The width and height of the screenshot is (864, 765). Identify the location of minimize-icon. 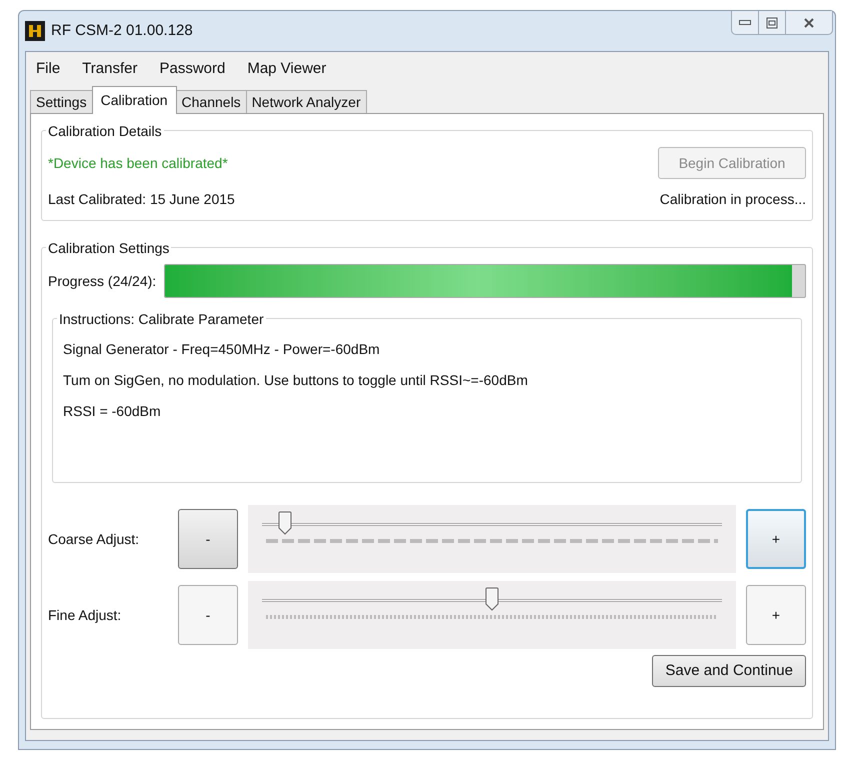
(745, 22).